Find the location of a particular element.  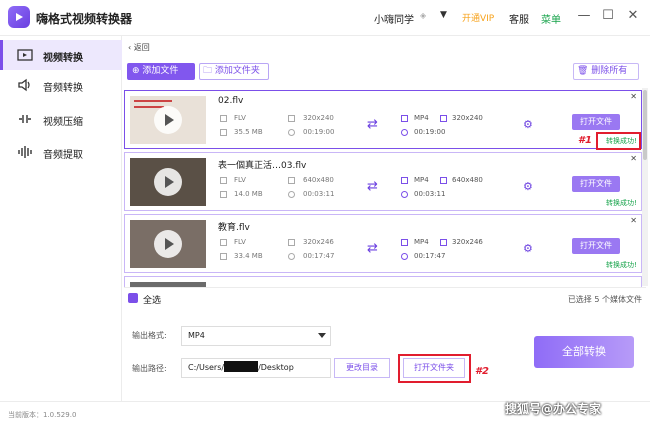

annotation-label: #2 is located at coordinates (482, 371).